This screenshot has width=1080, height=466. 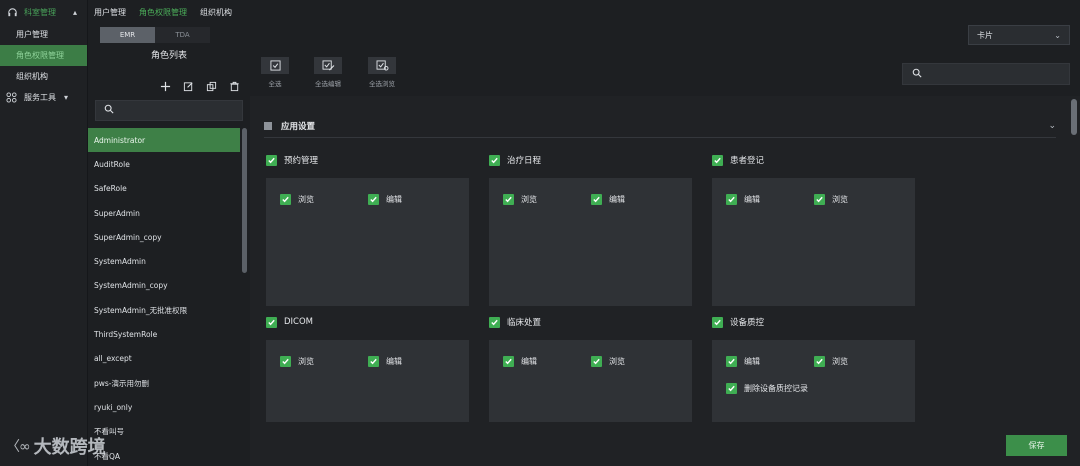 What do you see at coordinates (216, 12) in the screenshot?
I see `tab-org: 组织机构` at bounding box center [216, 12].